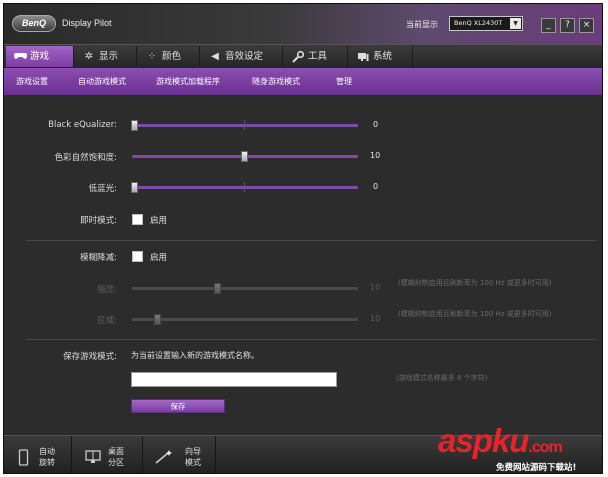  I want to click on subtab-portable-game-mode: 随身游戏模式, so click(276, 81).